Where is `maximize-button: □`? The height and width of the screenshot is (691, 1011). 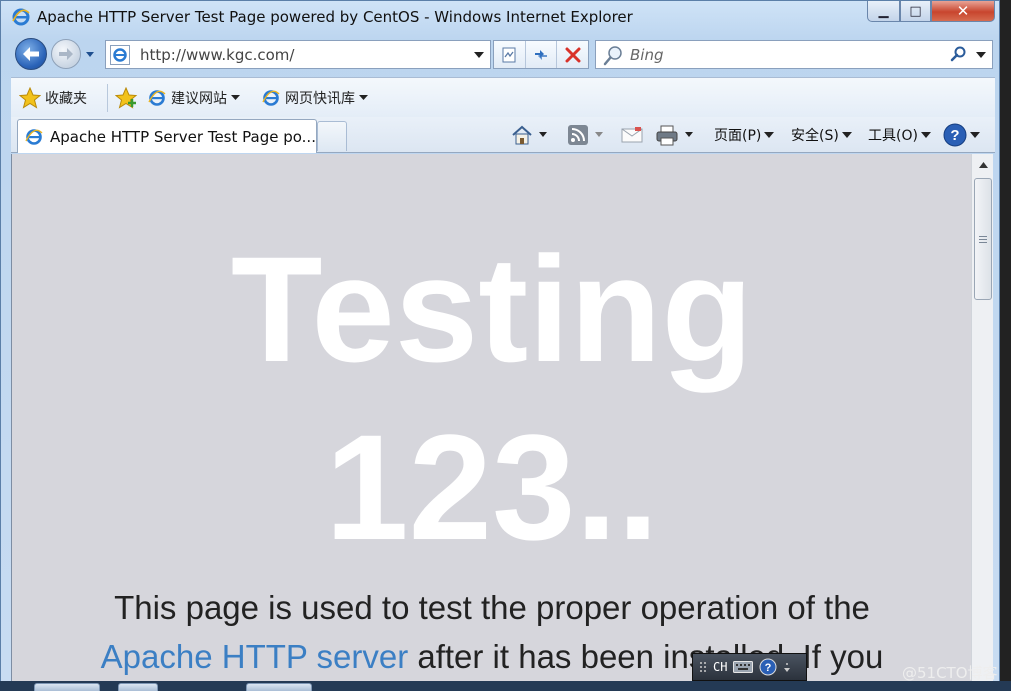
maximize-button: □ is located at coordinates (915, 11).